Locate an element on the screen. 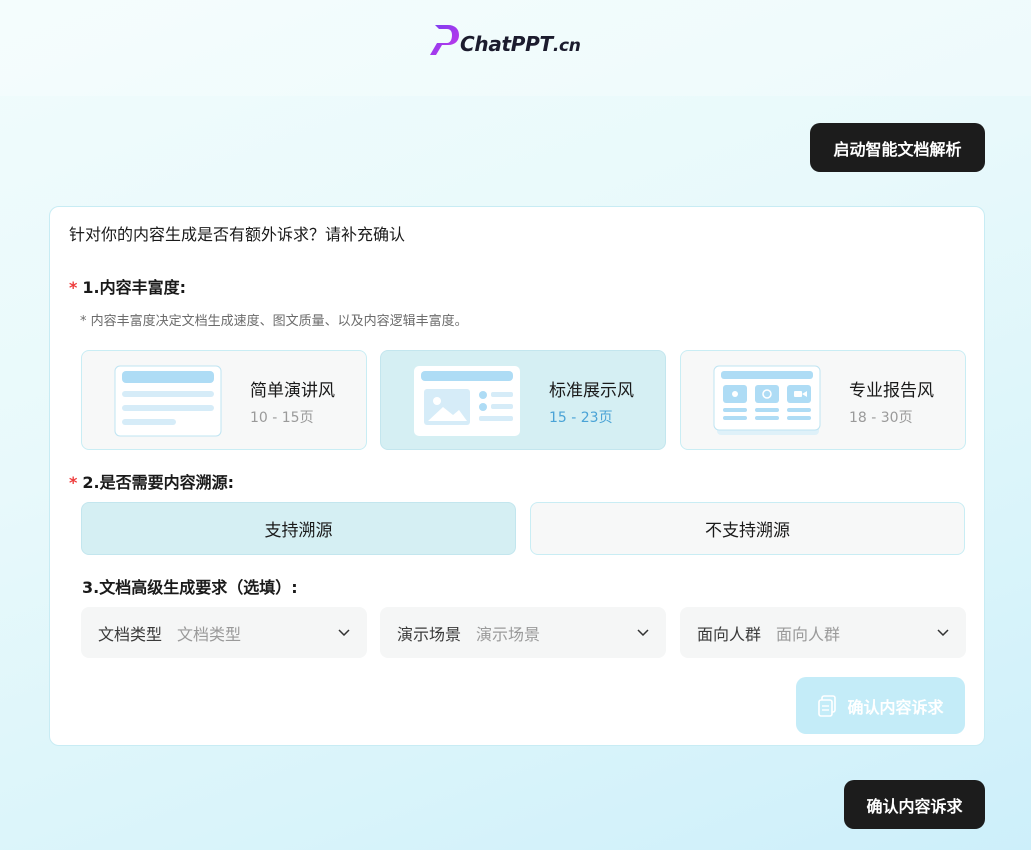  start-doc-parse-button: 启动智能文档解析 is located at coordinates (897, 147).